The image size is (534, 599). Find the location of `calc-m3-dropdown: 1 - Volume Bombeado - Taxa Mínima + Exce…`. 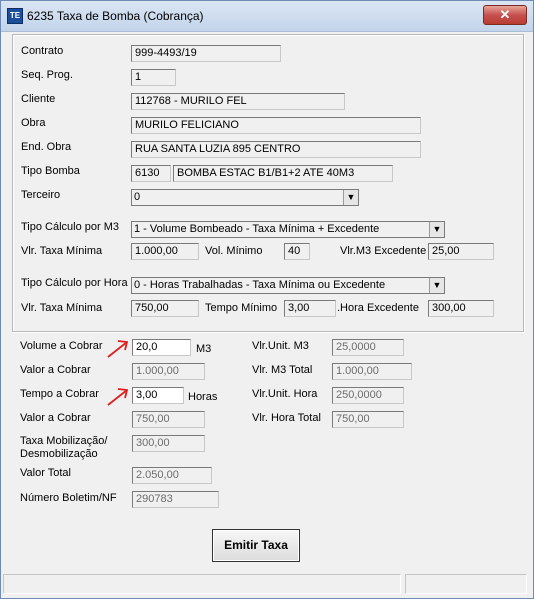

calc-m3-dropdown: 1 - Volume Bombeado - Taxa Mínima + Exce… is located at coordinates (288, 229).